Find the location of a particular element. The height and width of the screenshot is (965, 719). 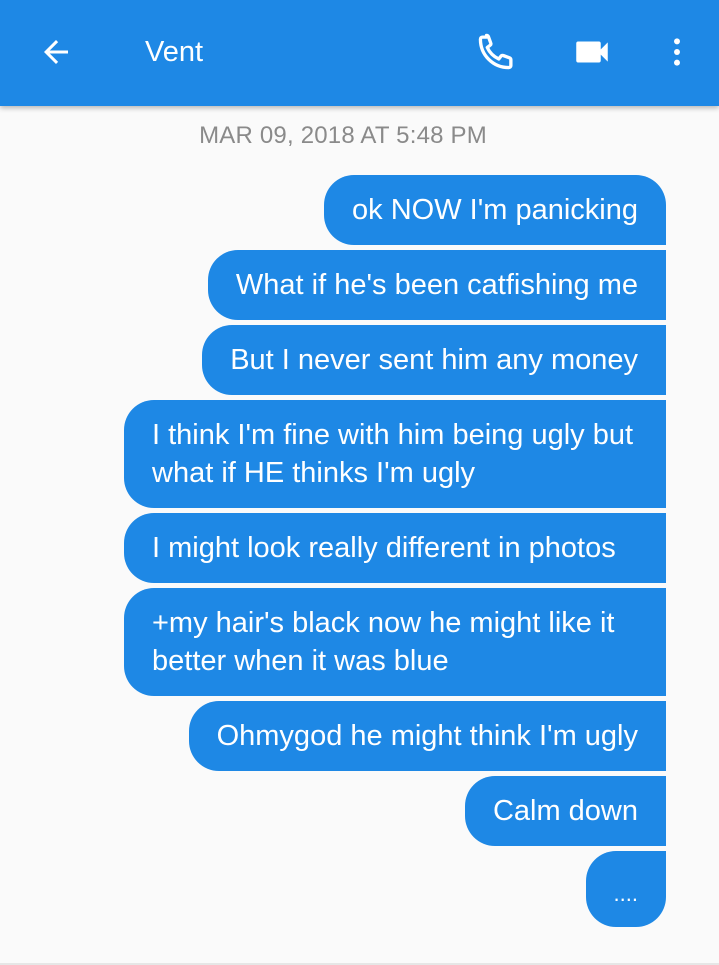

call-button is located at coordinates (496, 52).